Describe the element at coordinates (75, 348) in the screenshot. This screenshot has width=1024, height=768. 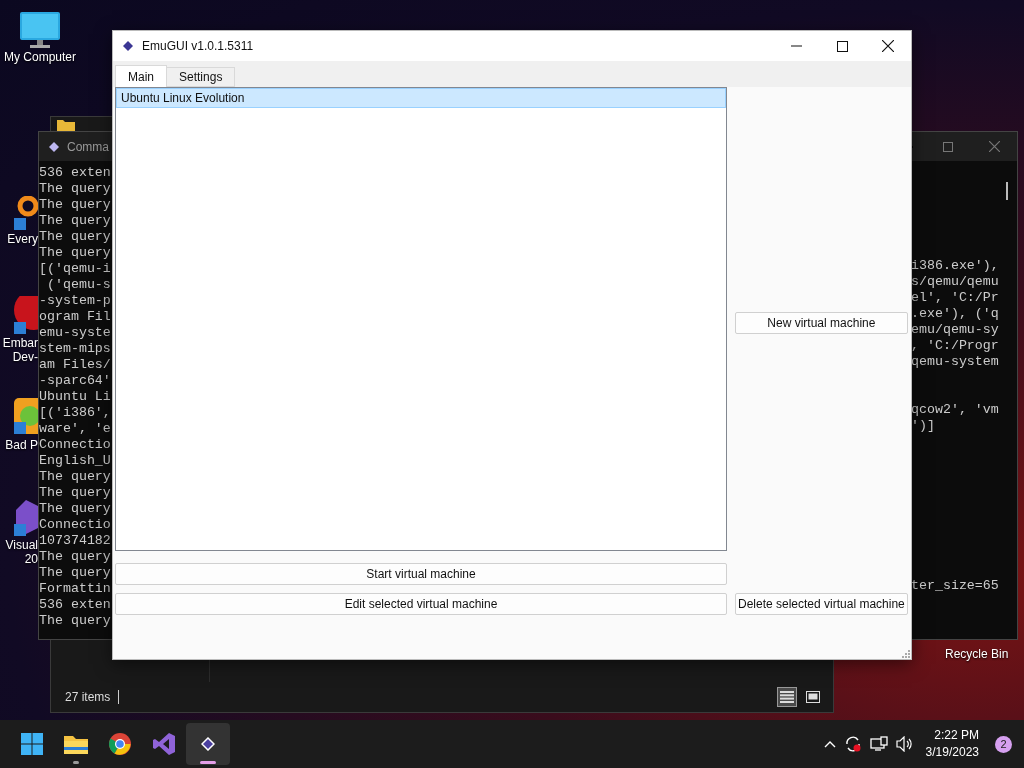
I see `console-text: stem-mips` at that location.